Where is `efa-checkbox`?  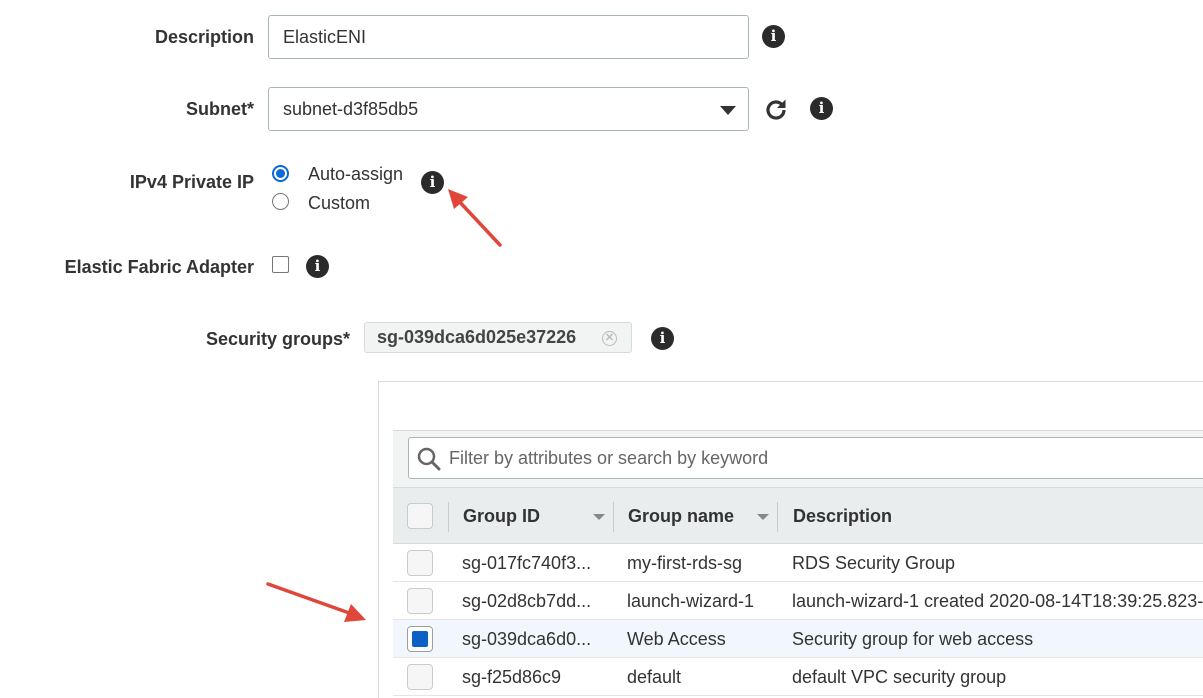
efa-checkbox is located at coordinates (280, 264).